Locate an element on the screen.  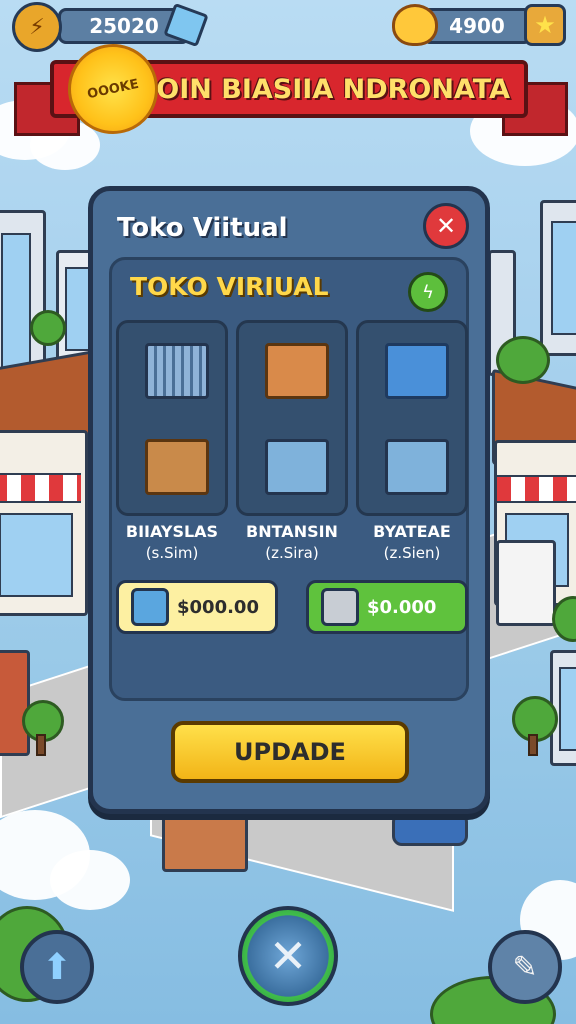
price-a: $000.00 is located at coordinates (218, 607).